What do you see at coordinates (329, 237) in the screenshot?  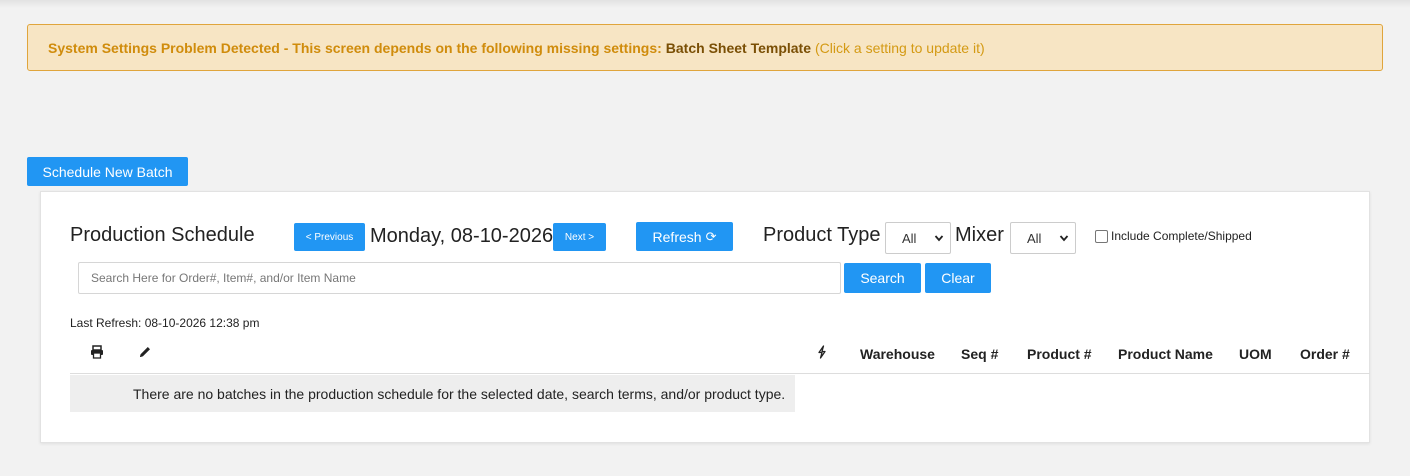 I see `previous-day-button: < Previous` at bounding box center [329, 237].